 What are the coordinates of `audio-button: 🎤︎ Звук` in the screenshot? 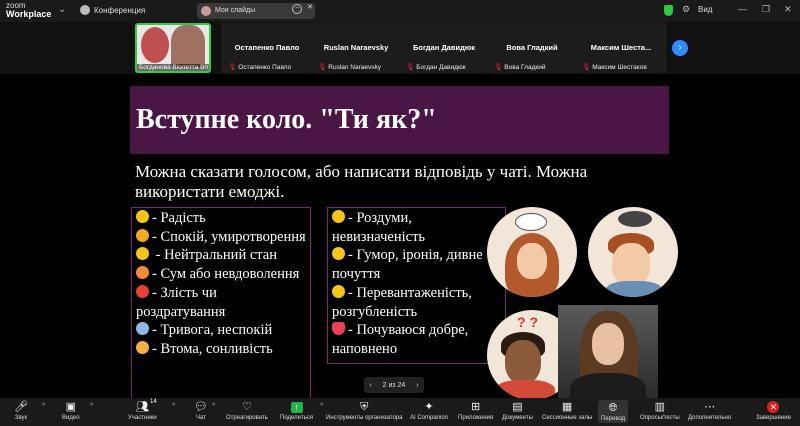 It's located at (21, 410).